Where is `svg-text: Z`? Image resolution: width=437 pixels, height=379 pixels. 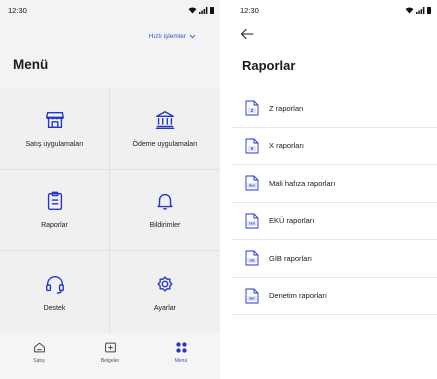
svg-text: Z is located at coordinates (252, 110).